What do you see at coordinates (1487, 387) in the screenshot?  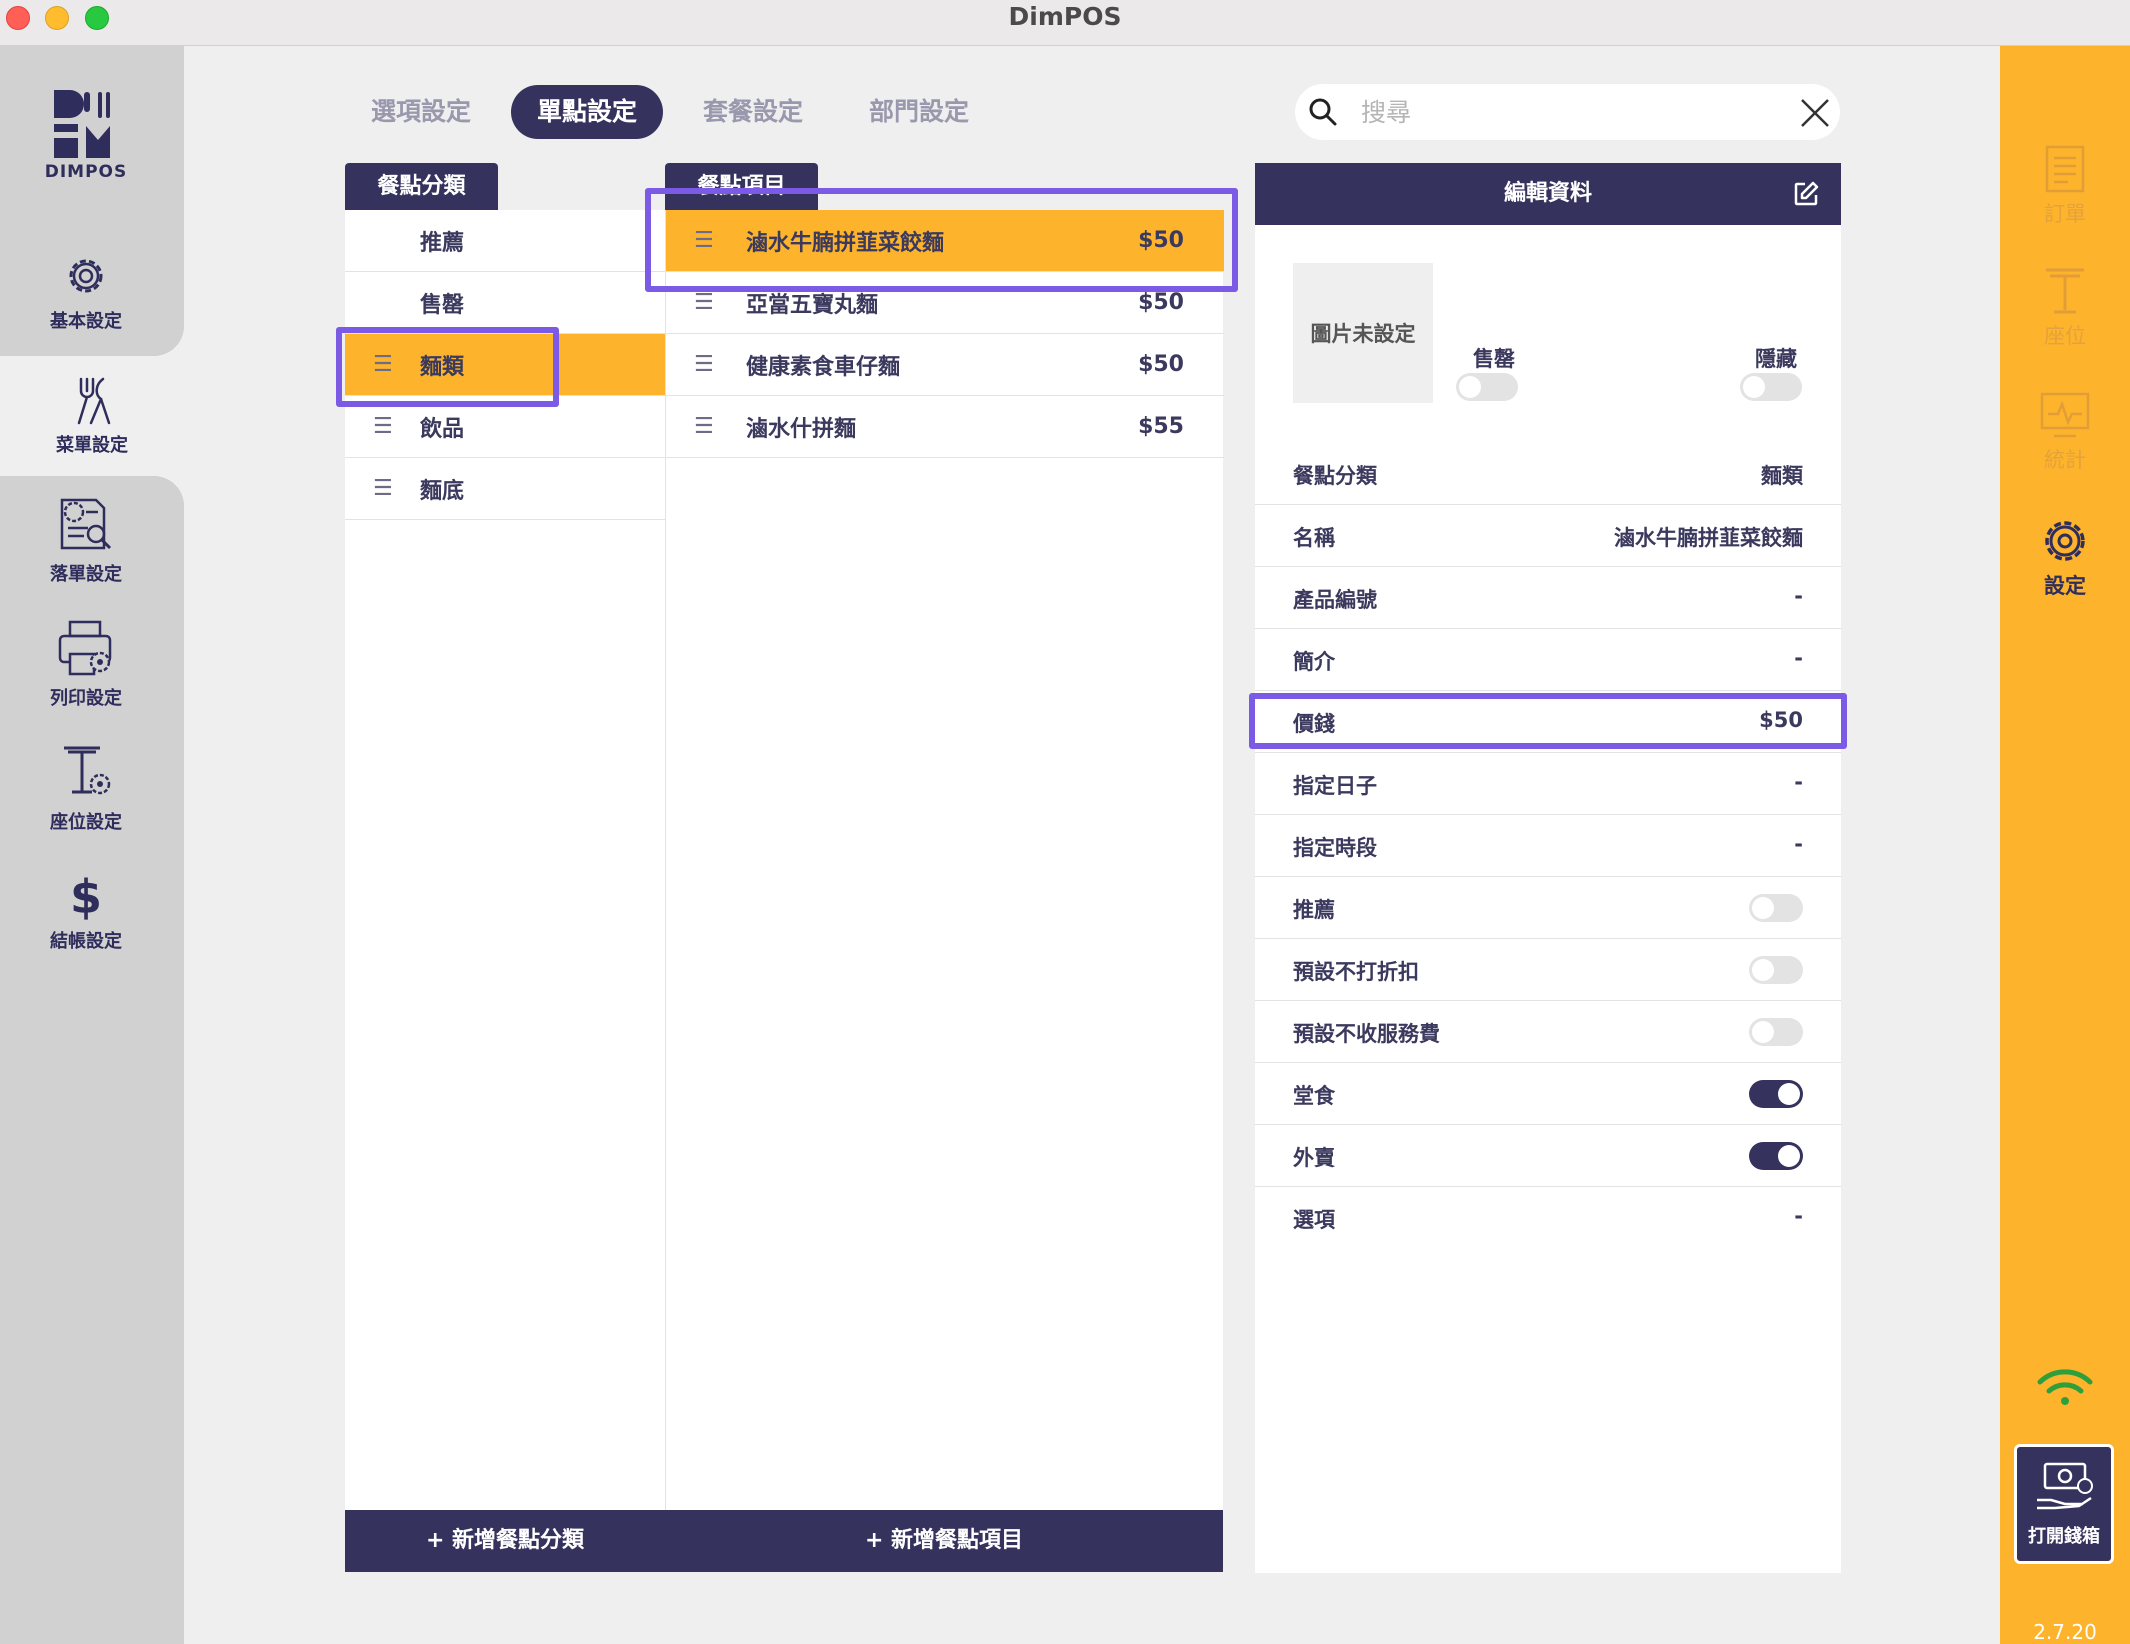 I see `sold-out-toggle` at bounding box center [1487, 387].